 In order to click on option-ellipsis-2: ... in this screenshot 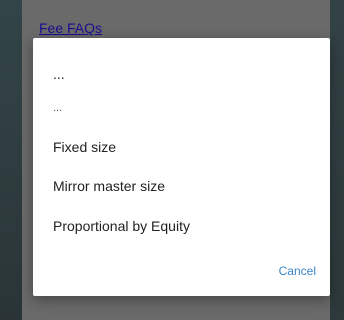, I will do `click(57, 108)`.